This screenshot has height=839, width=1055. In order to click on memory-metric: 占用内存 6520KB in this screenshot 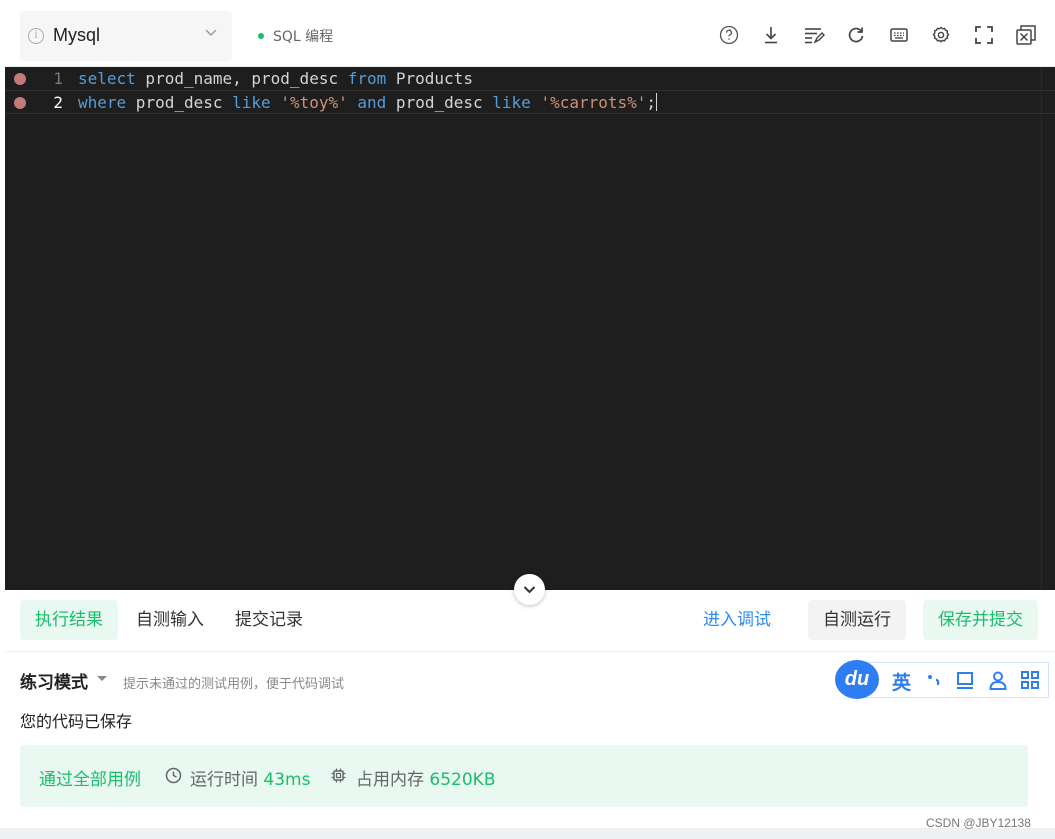, I will do `click(425, 777)`.